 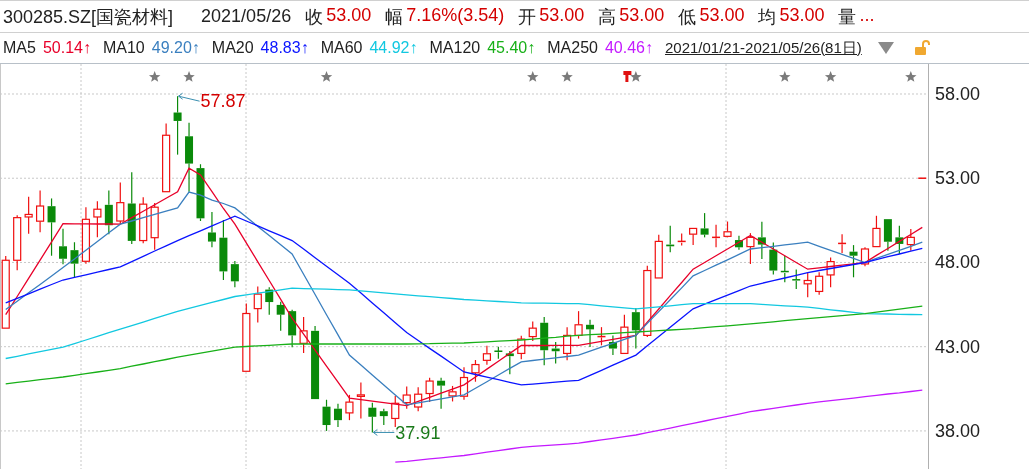 I want to click on axis-tick-label: 48.00, so click(x=958, y=262).